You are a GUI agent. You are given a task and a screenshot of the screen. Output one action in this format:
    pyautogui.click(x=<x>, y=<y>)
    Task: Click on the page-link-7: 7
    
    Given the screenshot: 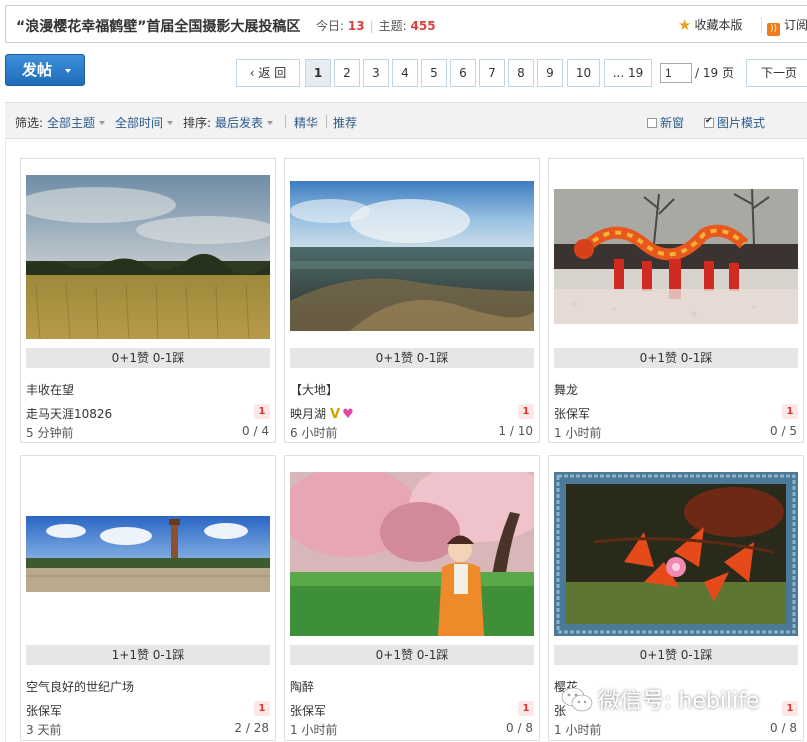 What is the action you would take?
    pyautogui.click(x=492, y=73)
    